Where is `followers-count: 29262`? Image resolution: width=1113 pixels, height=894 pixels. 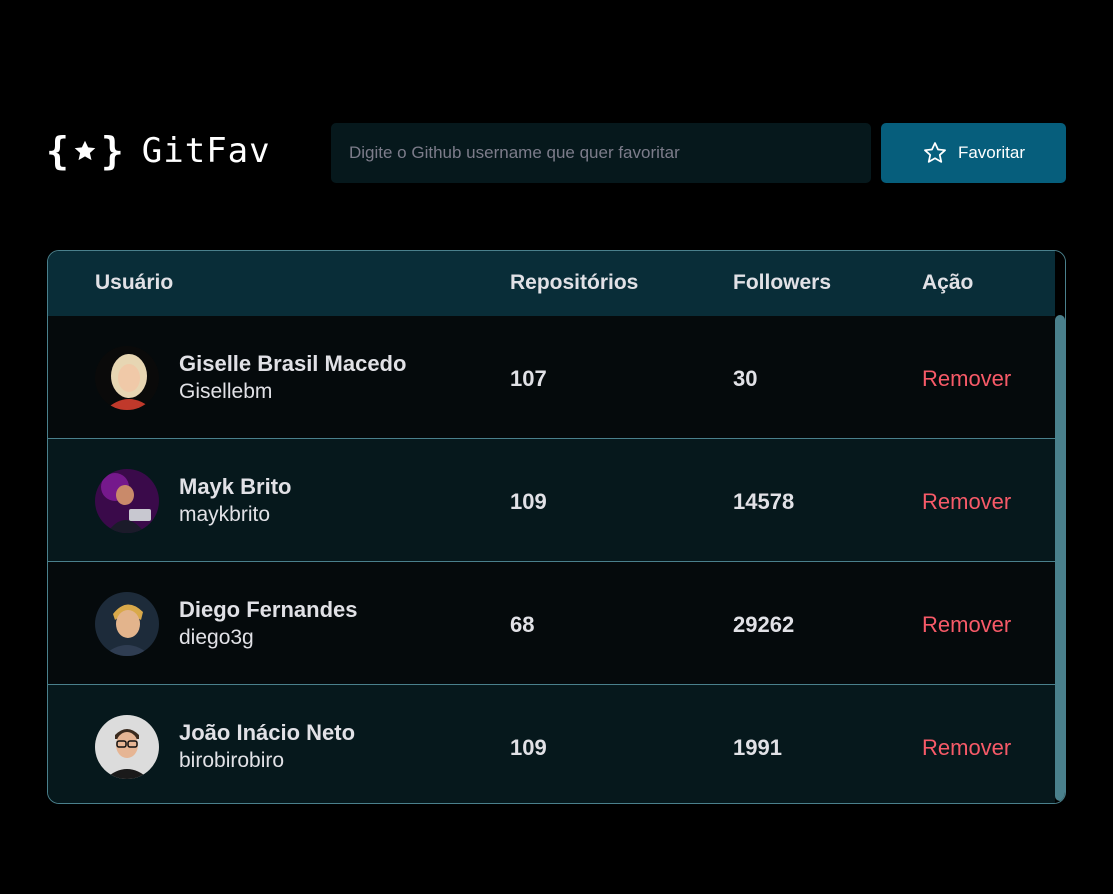
followers-count: 29262 is located at coordinates (764, 624).